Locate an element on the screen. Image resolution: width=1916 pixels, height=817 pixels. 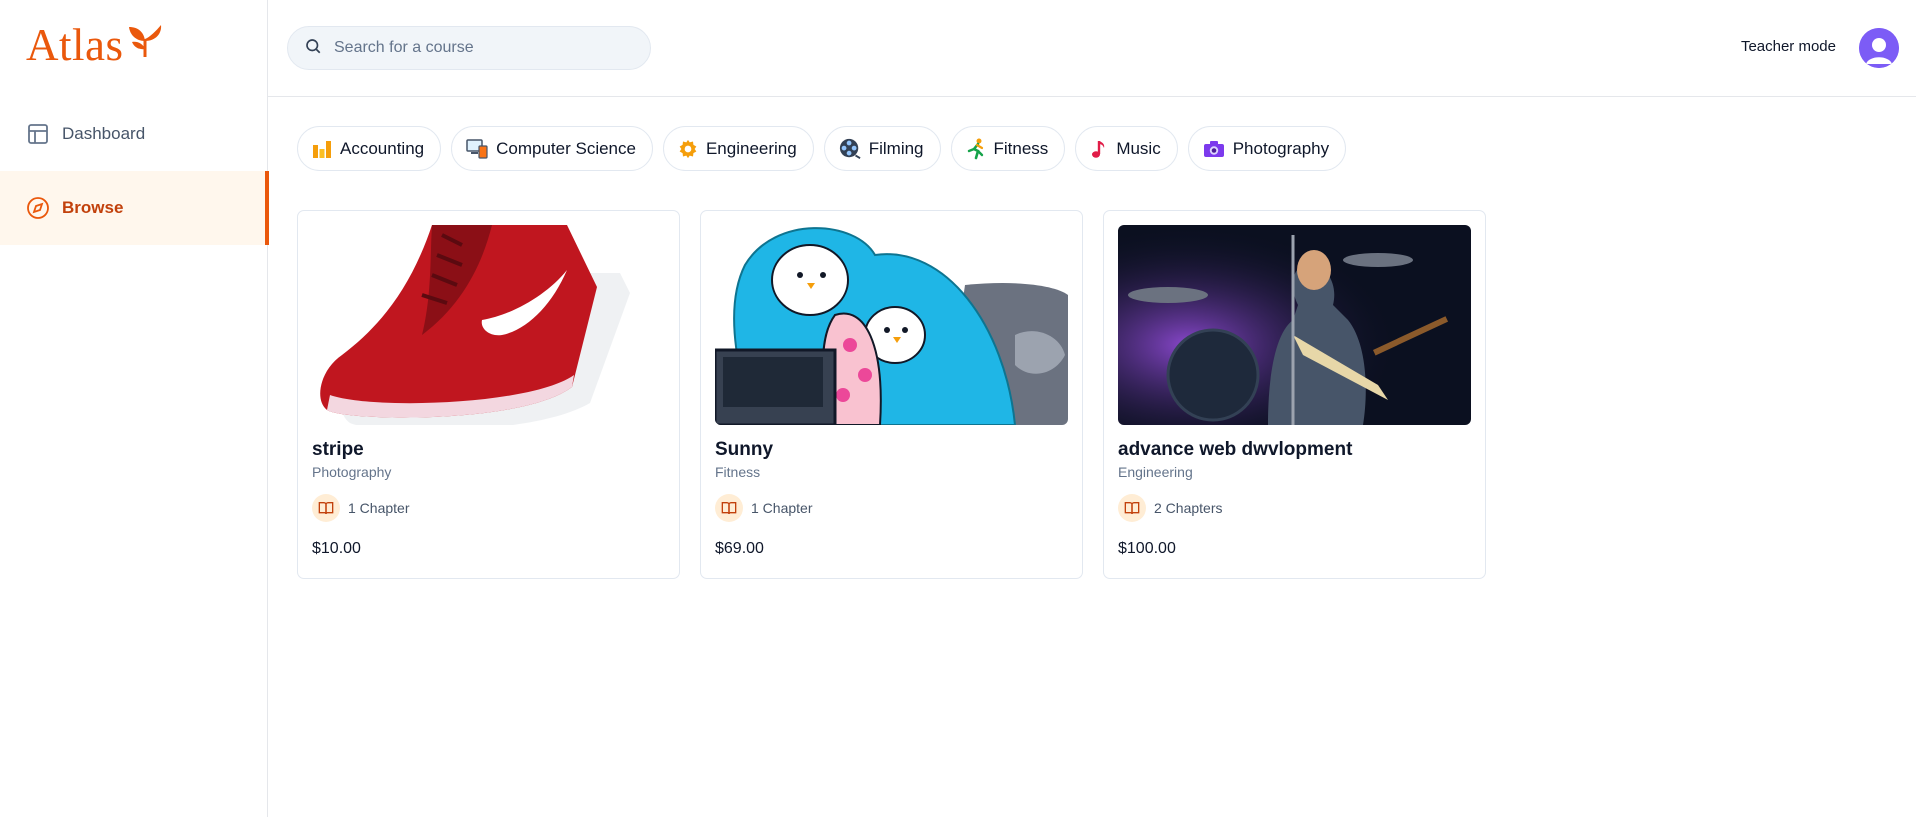
category-accounting: Accounting is located at coordinates (369, 148).